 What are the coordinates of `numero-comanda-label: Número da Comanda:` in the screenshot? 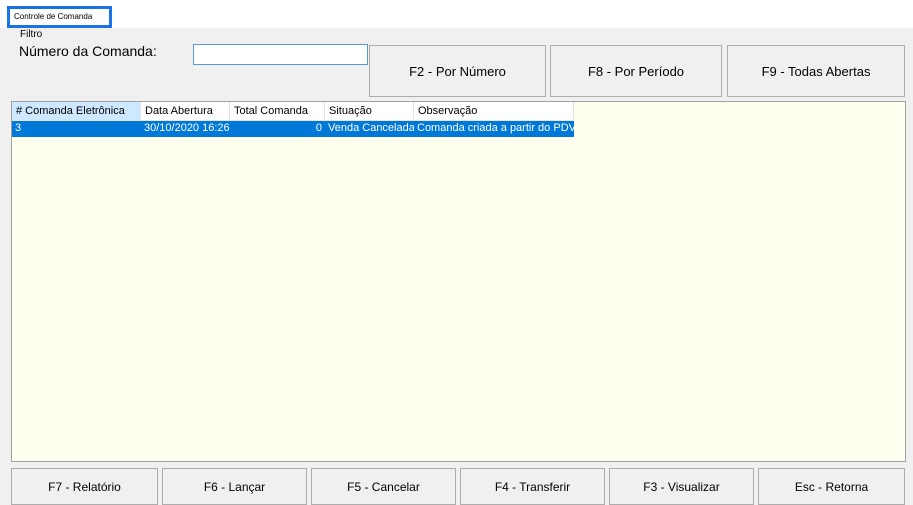 It's located at (88, 51).